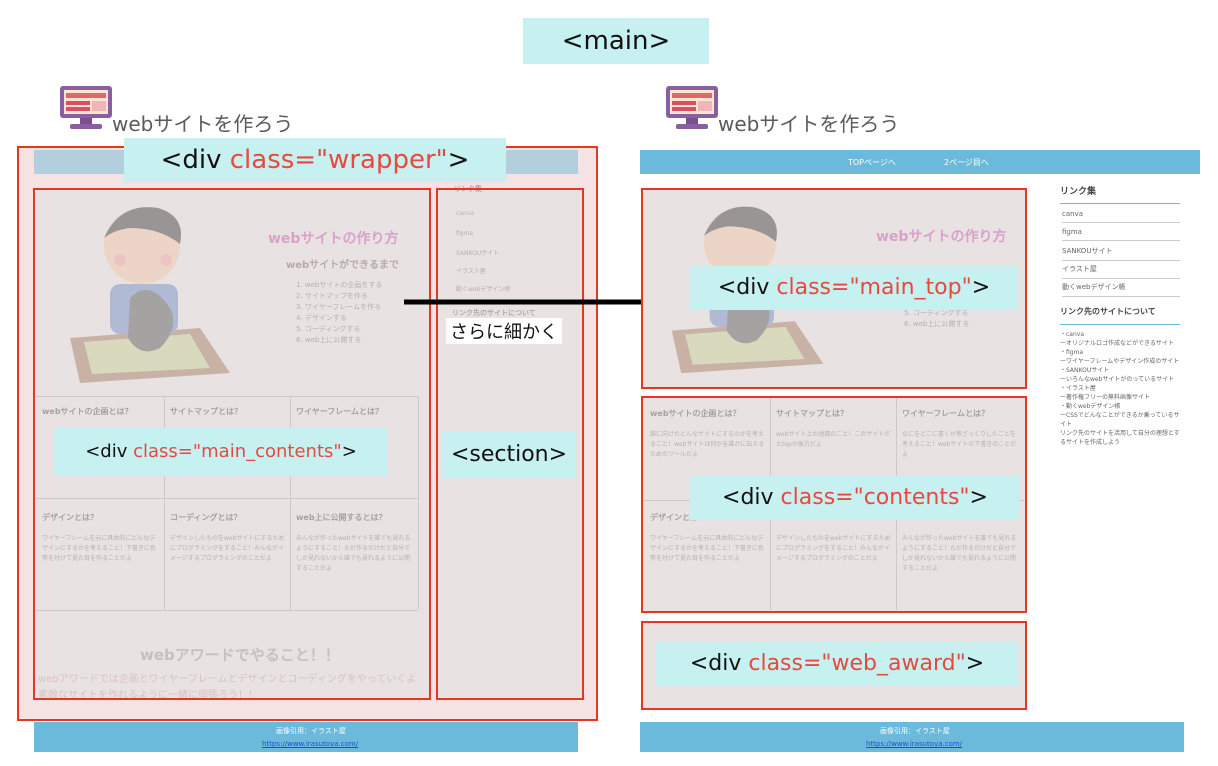 This screenshot has height=766, width=1218. I want to click on sidebar-about-line: ・canva, so click(1072, 334).